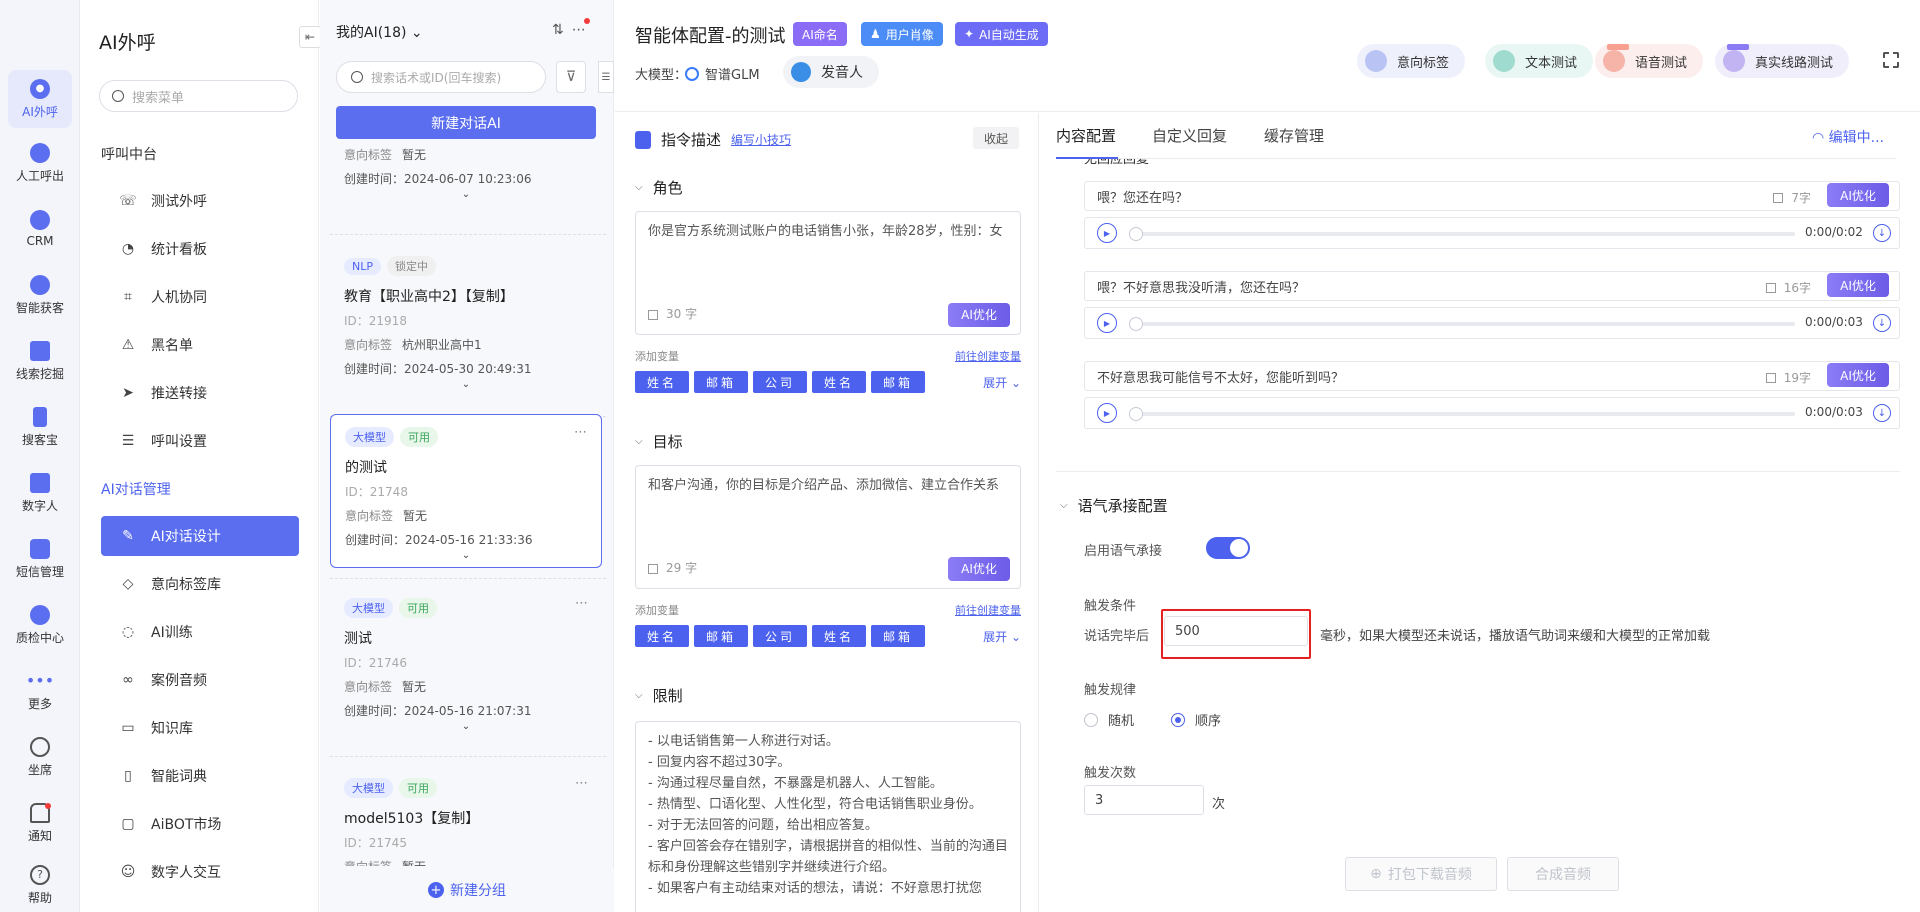  Describe the element at coordinates (200, 441) in the screenshot. I see `menu-item-call-settings: ☰ 呼叫设置` at that location.